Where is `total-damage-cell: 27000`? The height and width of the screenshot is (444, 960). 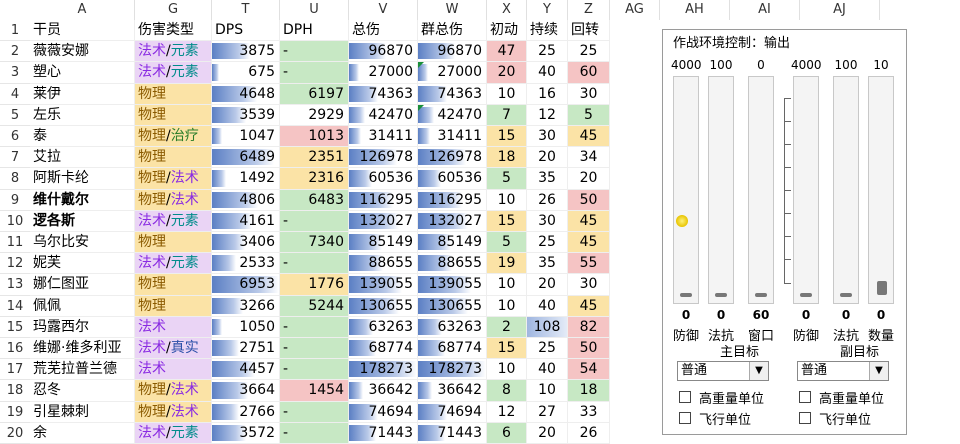 total-damage-cell: 27000 is located at coordinates (383, 73).